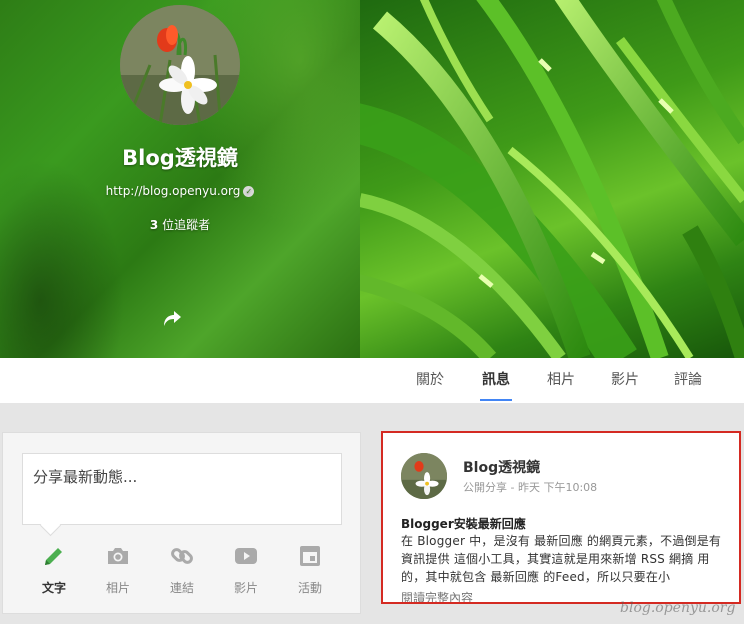 Image resolution: width=744 pixels, height=624 pixels. What do you see at coordinates (496, 380) in the screenshot?
I see `tab-posts: 訊息` at bounding box center [496, 380].